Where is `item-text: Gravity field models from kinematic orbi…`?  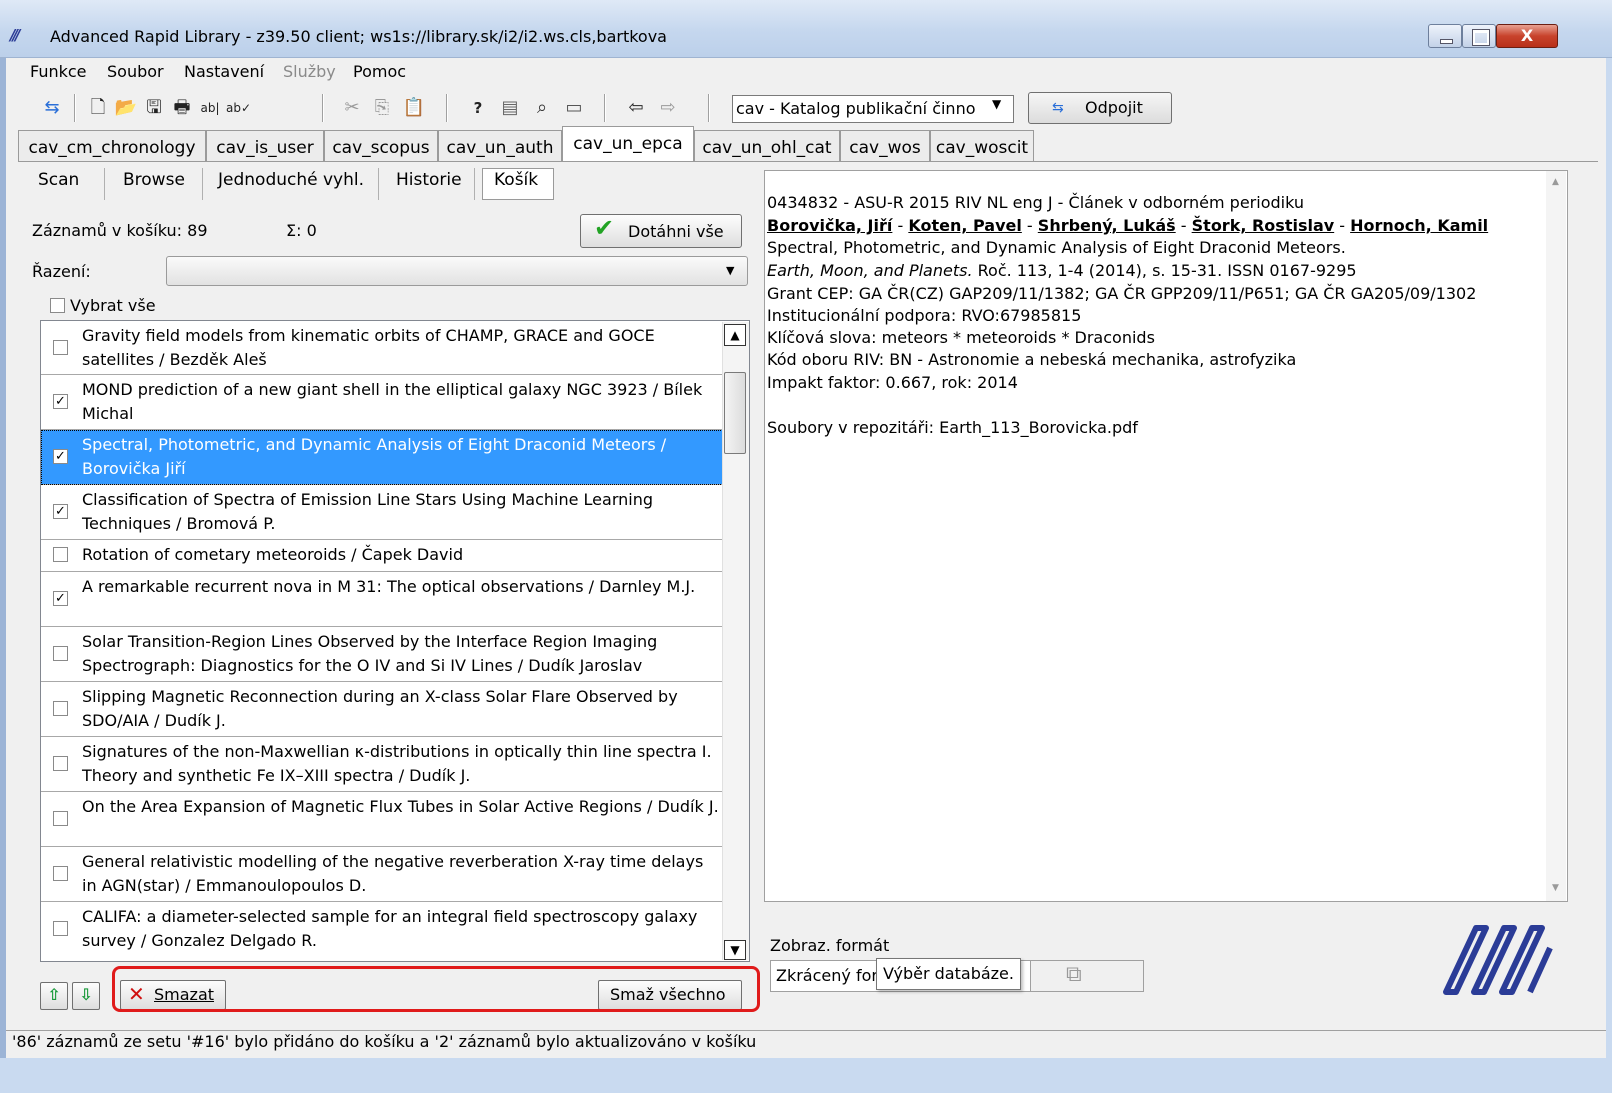 item-text: Gravity field models from kinematic orbi… is located at coordinates (368, 347).